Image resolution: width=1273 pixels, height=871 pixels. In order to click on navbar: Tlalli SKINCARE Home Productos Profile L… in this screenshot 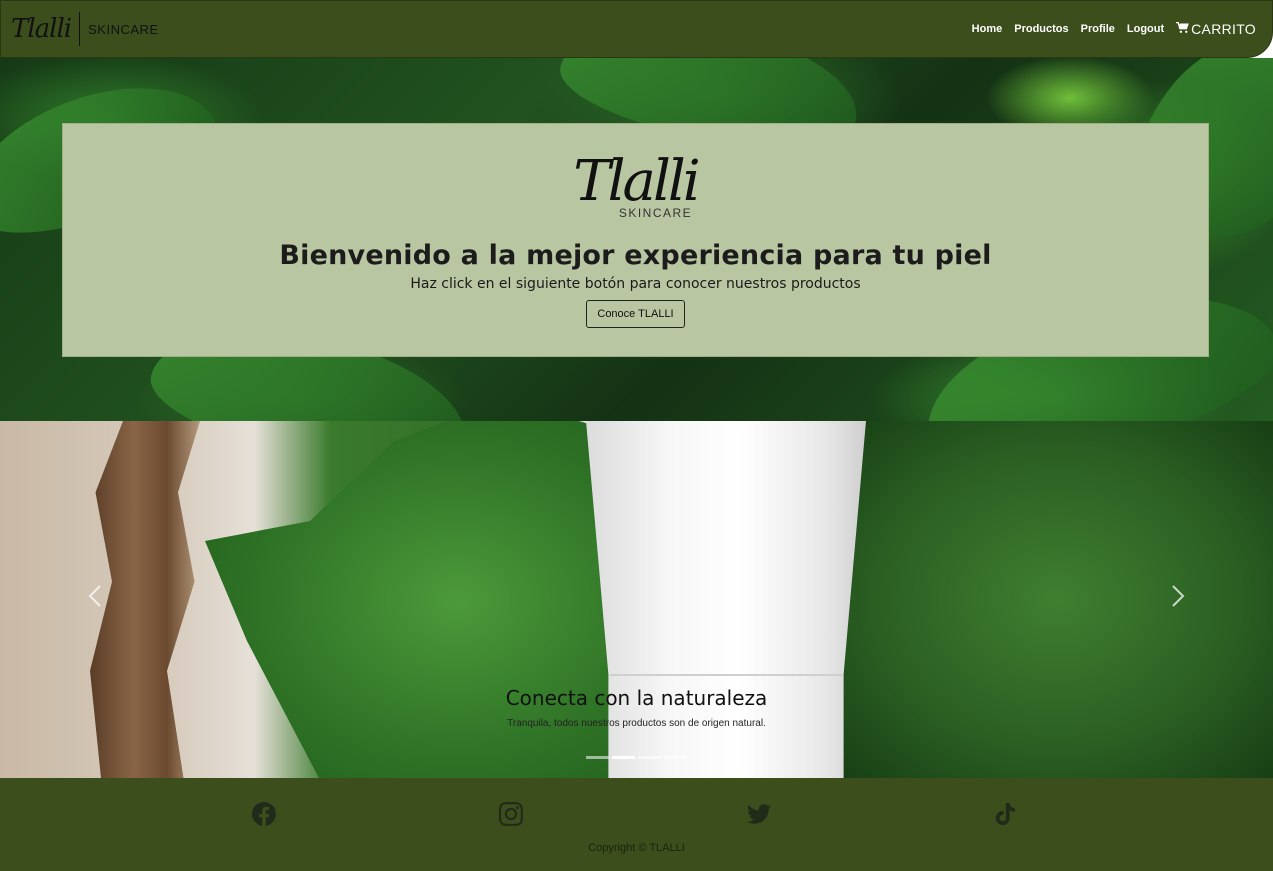, I will do `click(636, 29)`.